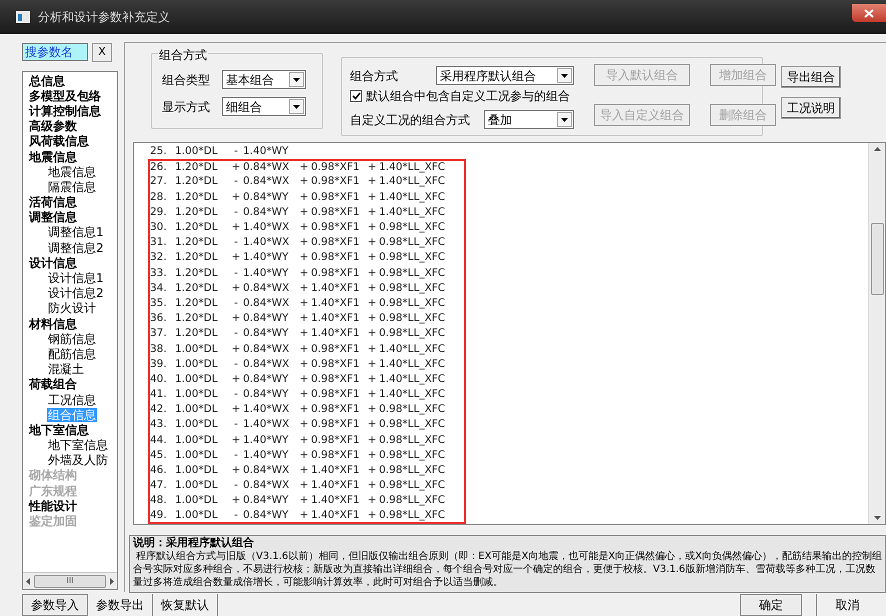 Image resolution: width=886 pixels, height=616 pixels. What do you see at coordinates (102, 52) in the screenshot?
I see `clear-search-button: X` at bounding box center [102, 52].